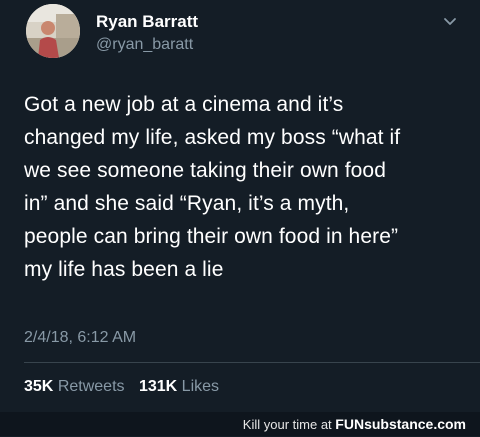 This screenshot has height=437, width=480. I want to click on avatar-image, so click(53, 31).